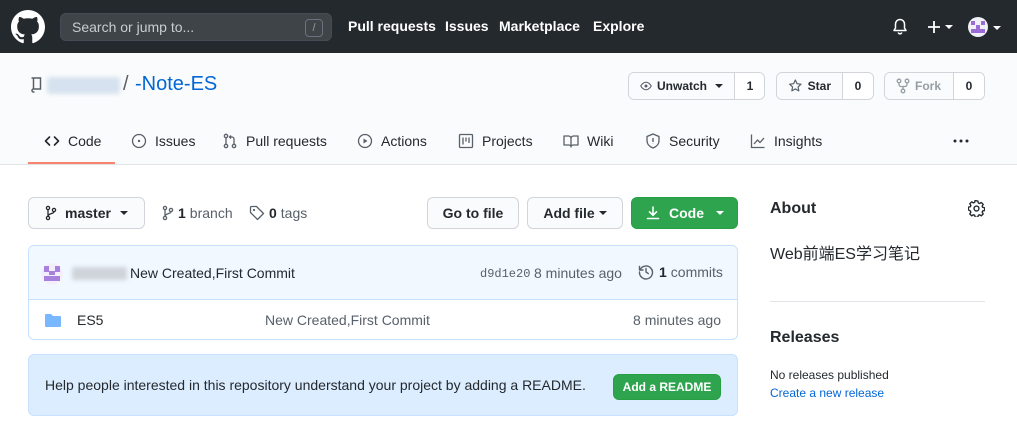  What do you see at coordinates (798, 140) in the screenshot?
I see `tab-label: Insights` at bounding box center [798, 140].